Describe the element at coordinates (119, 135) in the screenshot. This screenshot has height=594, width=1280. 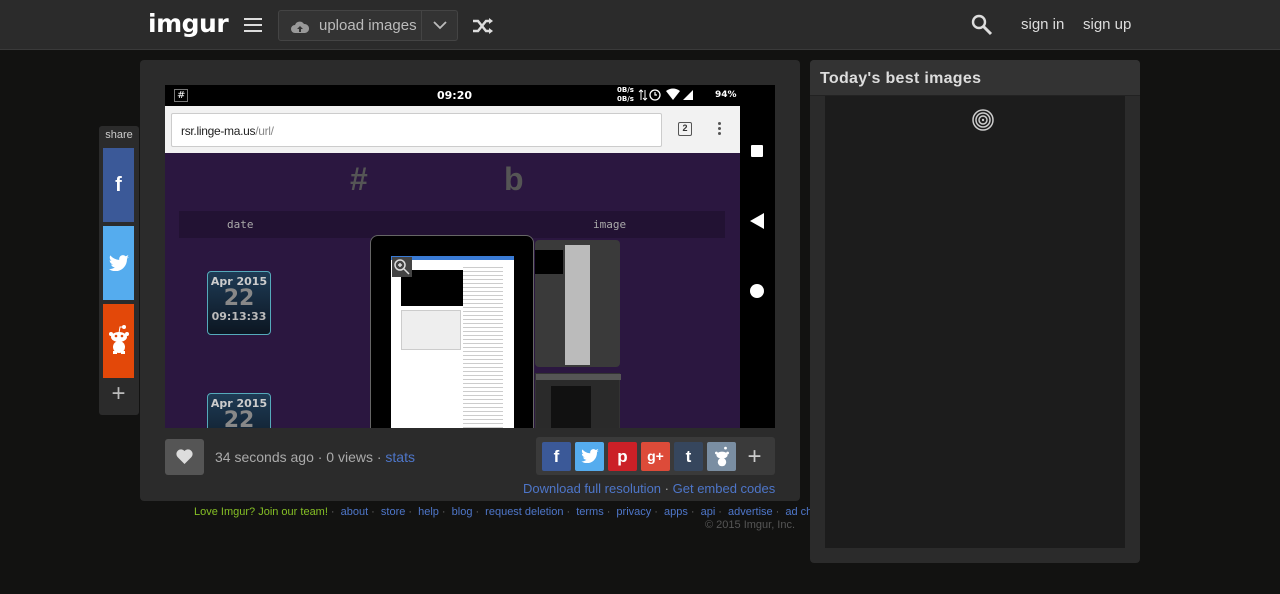
I see `share-title: share` at that location.